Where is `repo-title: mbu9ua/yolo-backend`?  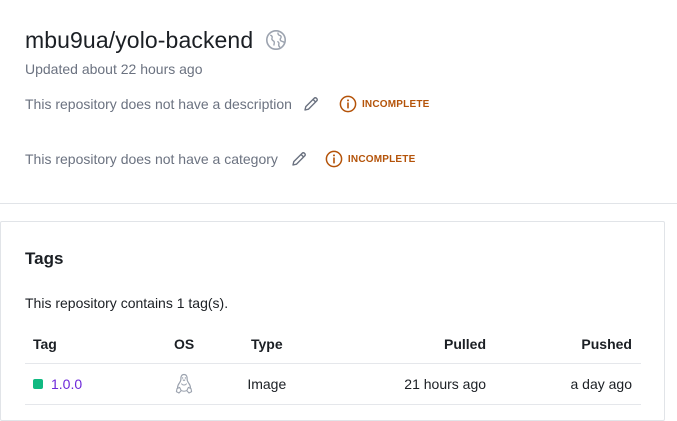
repo-title: mbu9ua/yolo-backend is located at coordinates (139, 40).